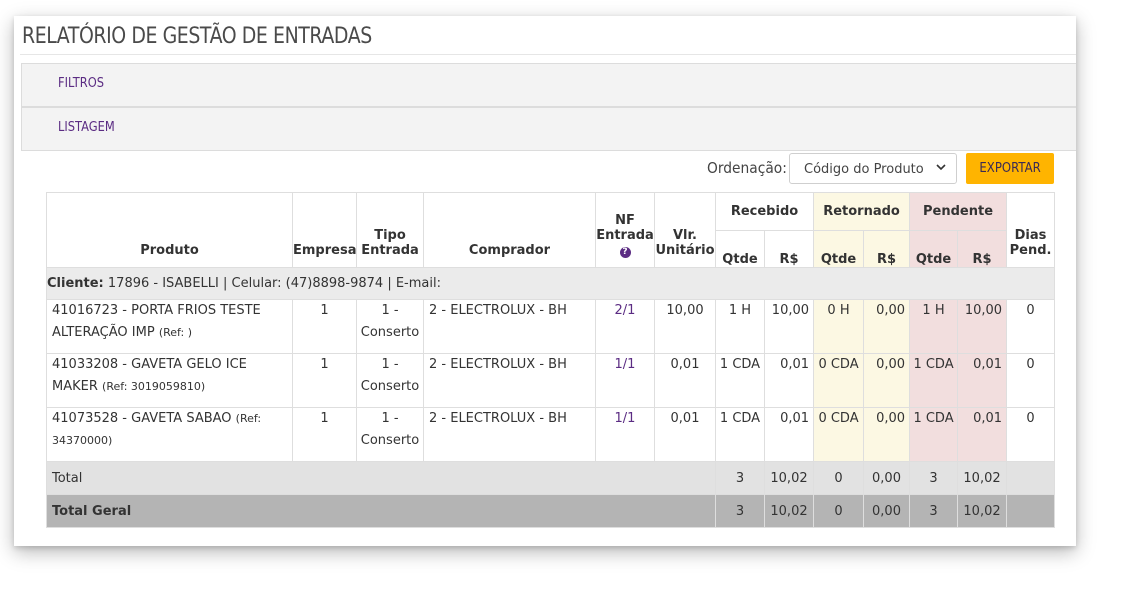 The width and height of the screenshot is (1124, 593). What do you see at coordinates (390, 250) in the screenshot?
I see `header-tipo-line2: Entrada` at bounding box center [390, 250].